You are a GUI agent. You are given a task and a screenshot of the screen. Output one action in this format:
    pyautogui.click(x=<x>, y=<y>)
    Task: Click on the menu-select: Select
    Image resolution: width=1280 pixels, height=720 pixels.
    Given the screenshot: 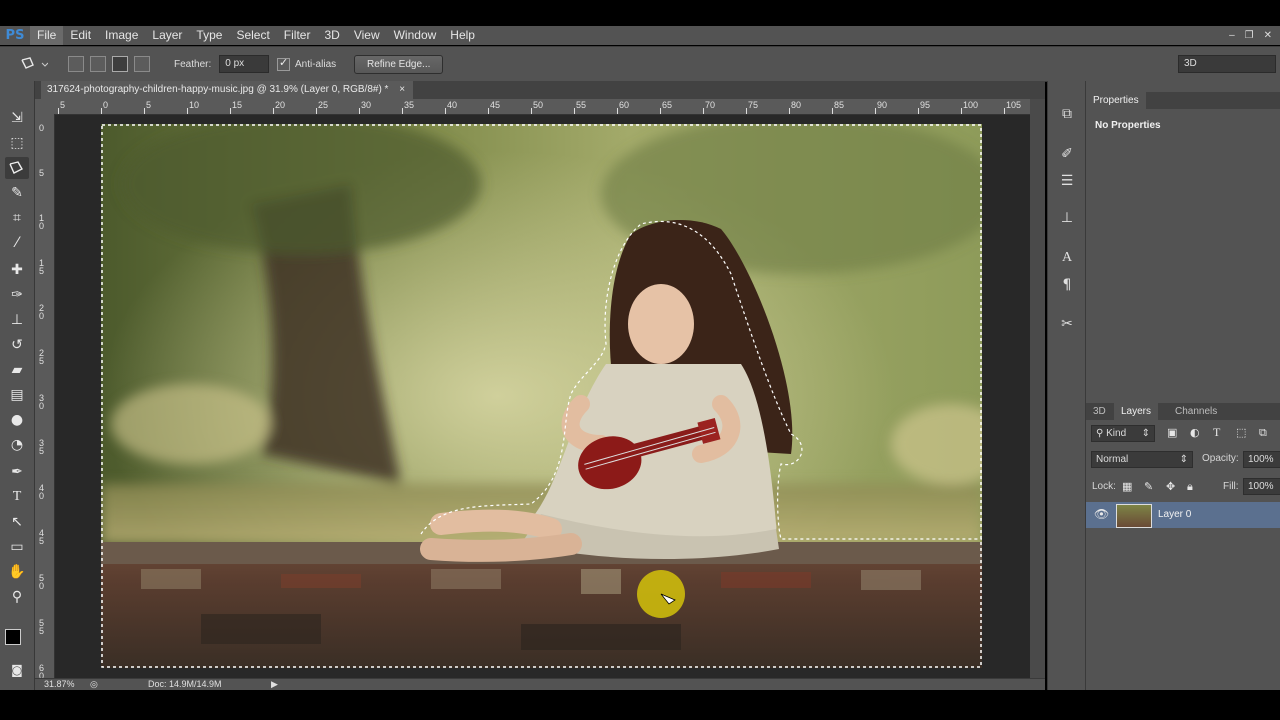 What is the action you would take?
    pyautogui.click(x=252, y=35)
    